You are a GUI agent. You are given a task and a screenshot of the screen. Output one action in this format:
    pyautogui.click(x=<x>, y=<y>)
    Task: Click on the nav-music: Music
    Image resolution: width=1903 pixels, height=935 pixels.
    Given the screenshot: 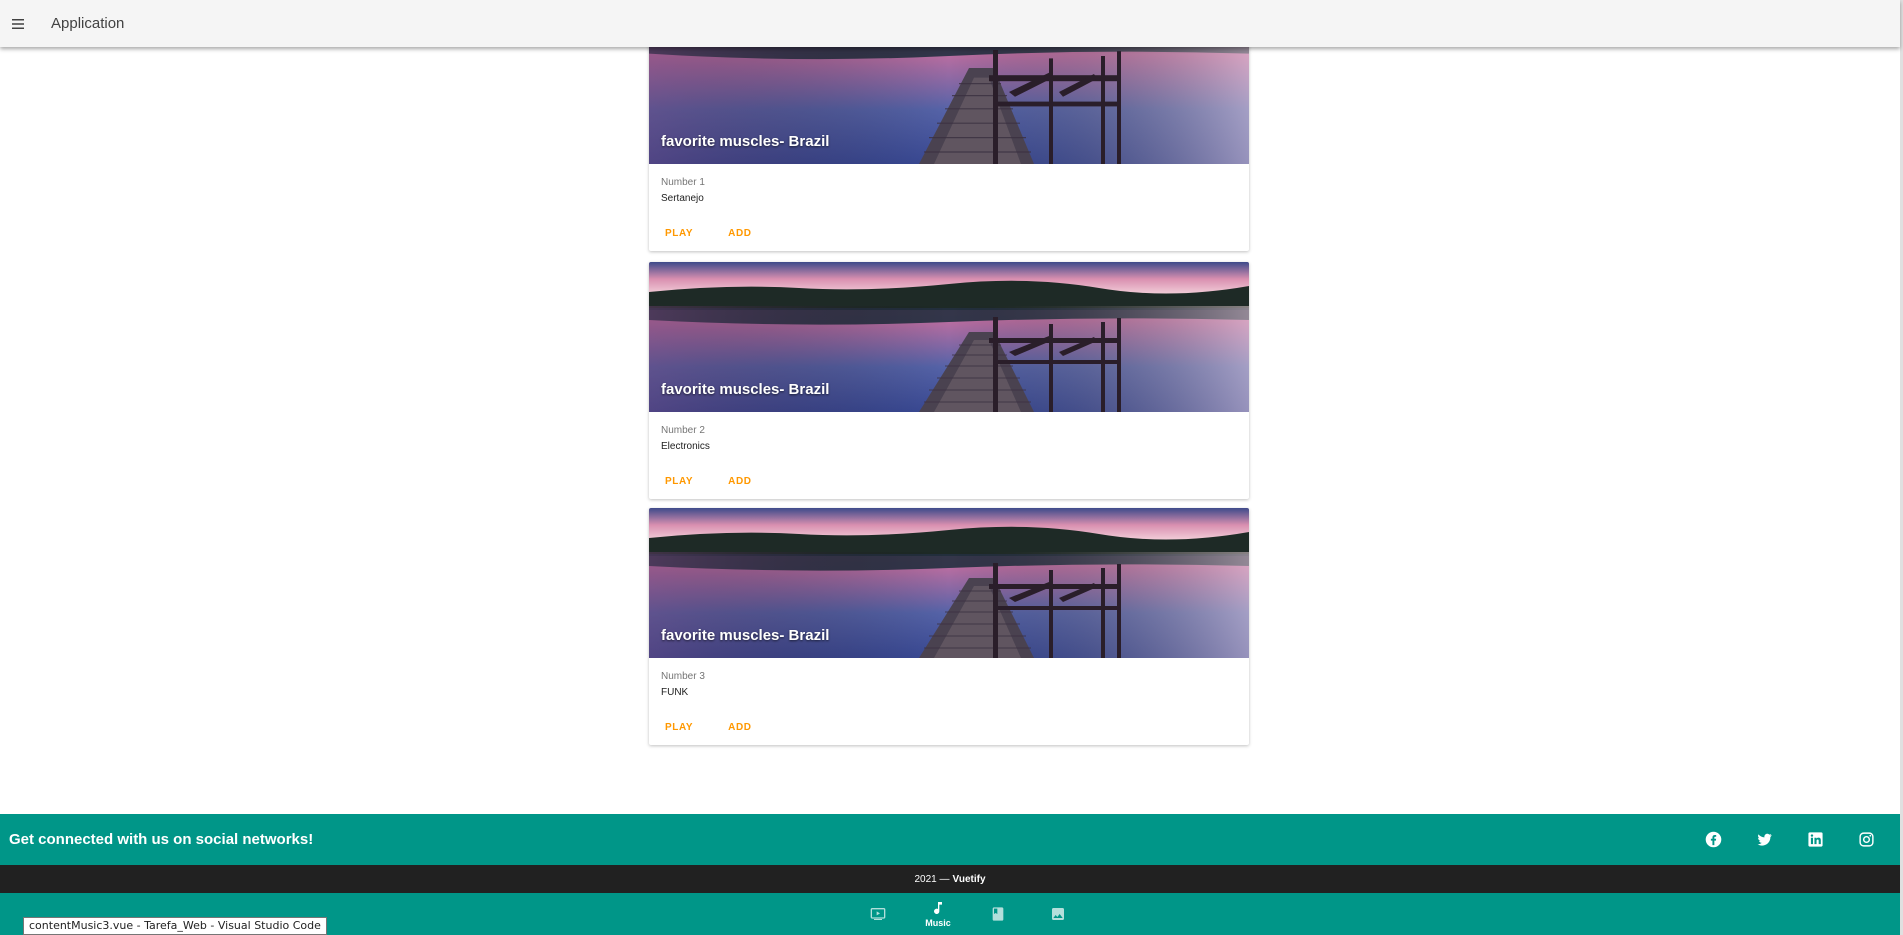 What is the action you would take?
    pyautogui.click(x=938, y=914)
    